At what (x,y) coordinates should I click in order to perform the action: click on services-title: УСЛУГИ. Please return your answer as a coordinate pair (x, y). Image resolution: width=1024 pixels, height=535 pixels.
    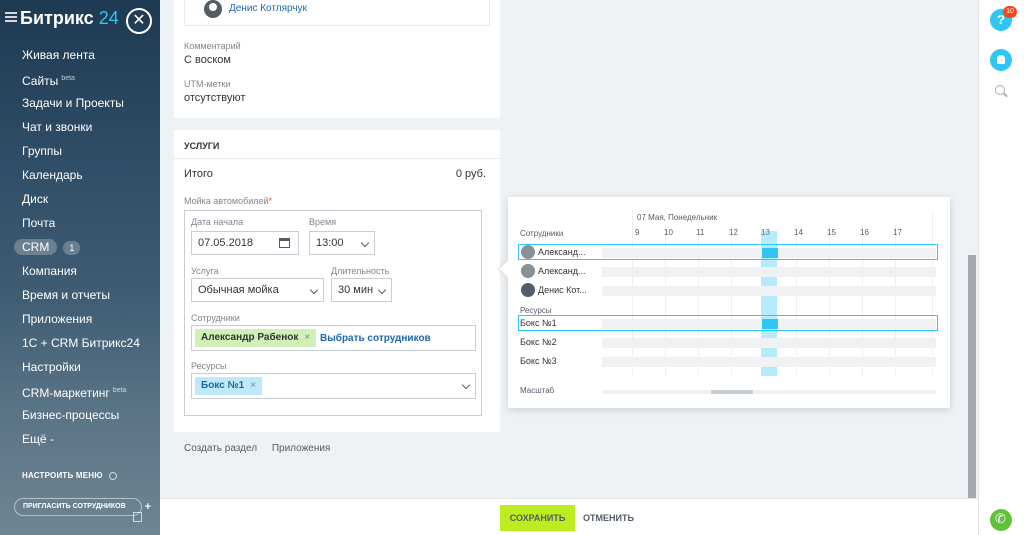
    Looking at the image, I should click on (202, 146).